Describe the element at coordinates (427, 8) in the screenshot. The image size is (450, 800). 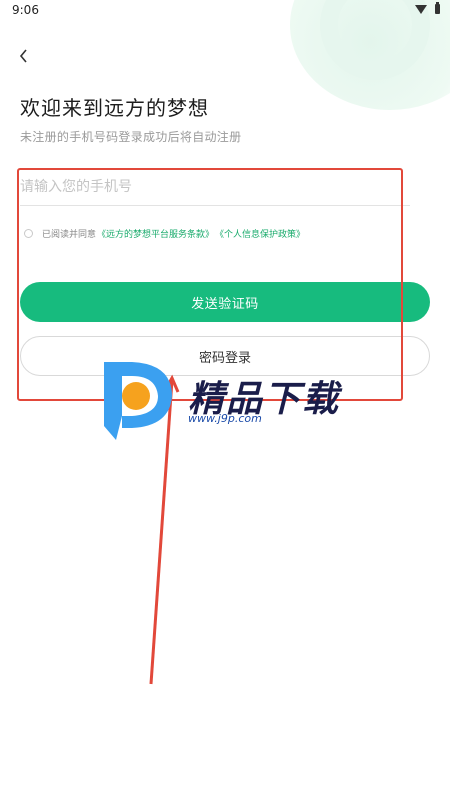
I see `status-icons` at that location.